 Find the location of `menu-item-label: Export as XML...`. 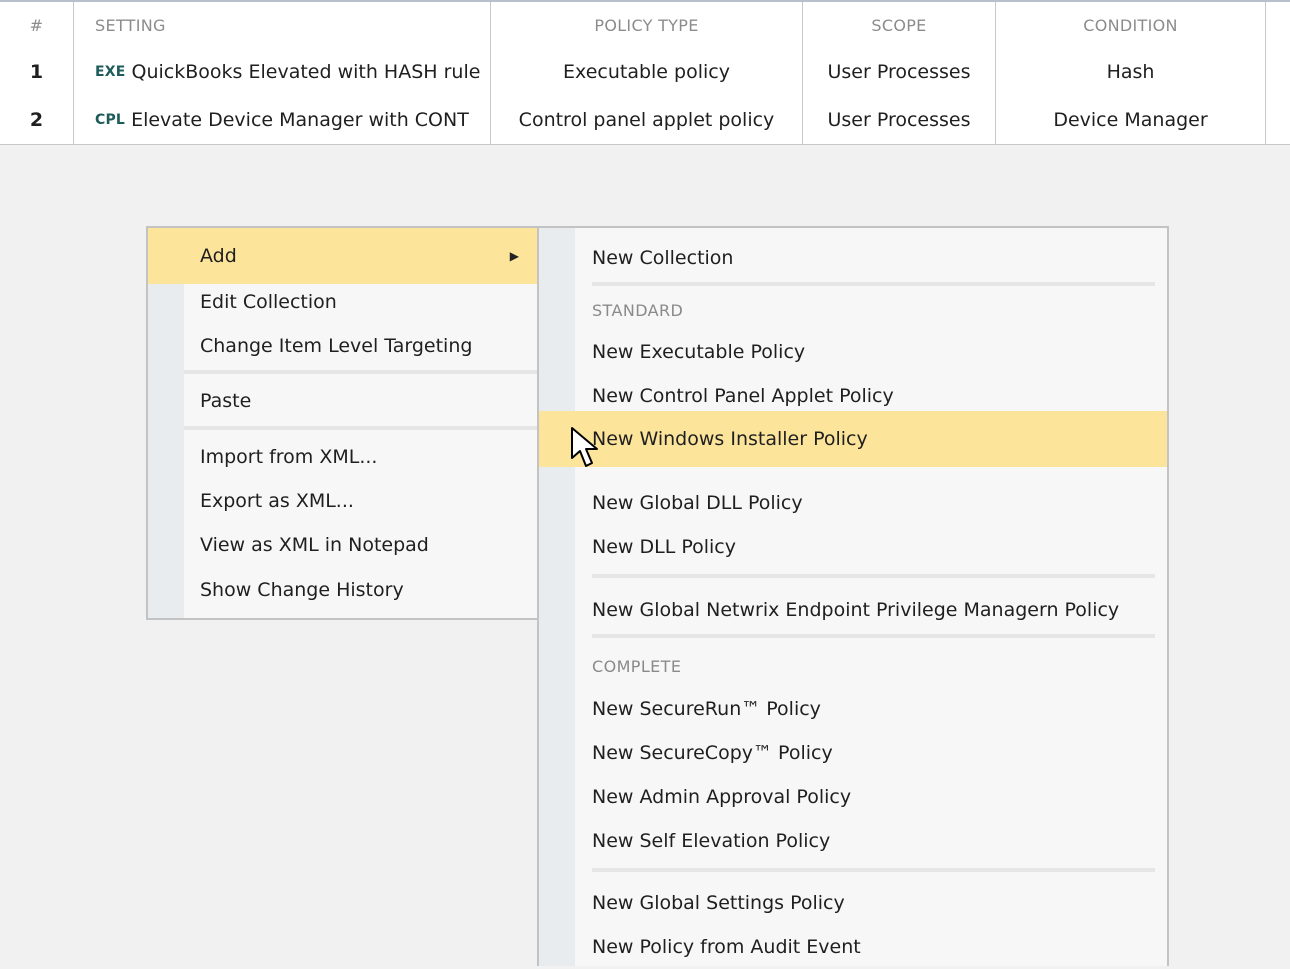

menu-item-label: Export as XML... is located at coordinates (277, 501).